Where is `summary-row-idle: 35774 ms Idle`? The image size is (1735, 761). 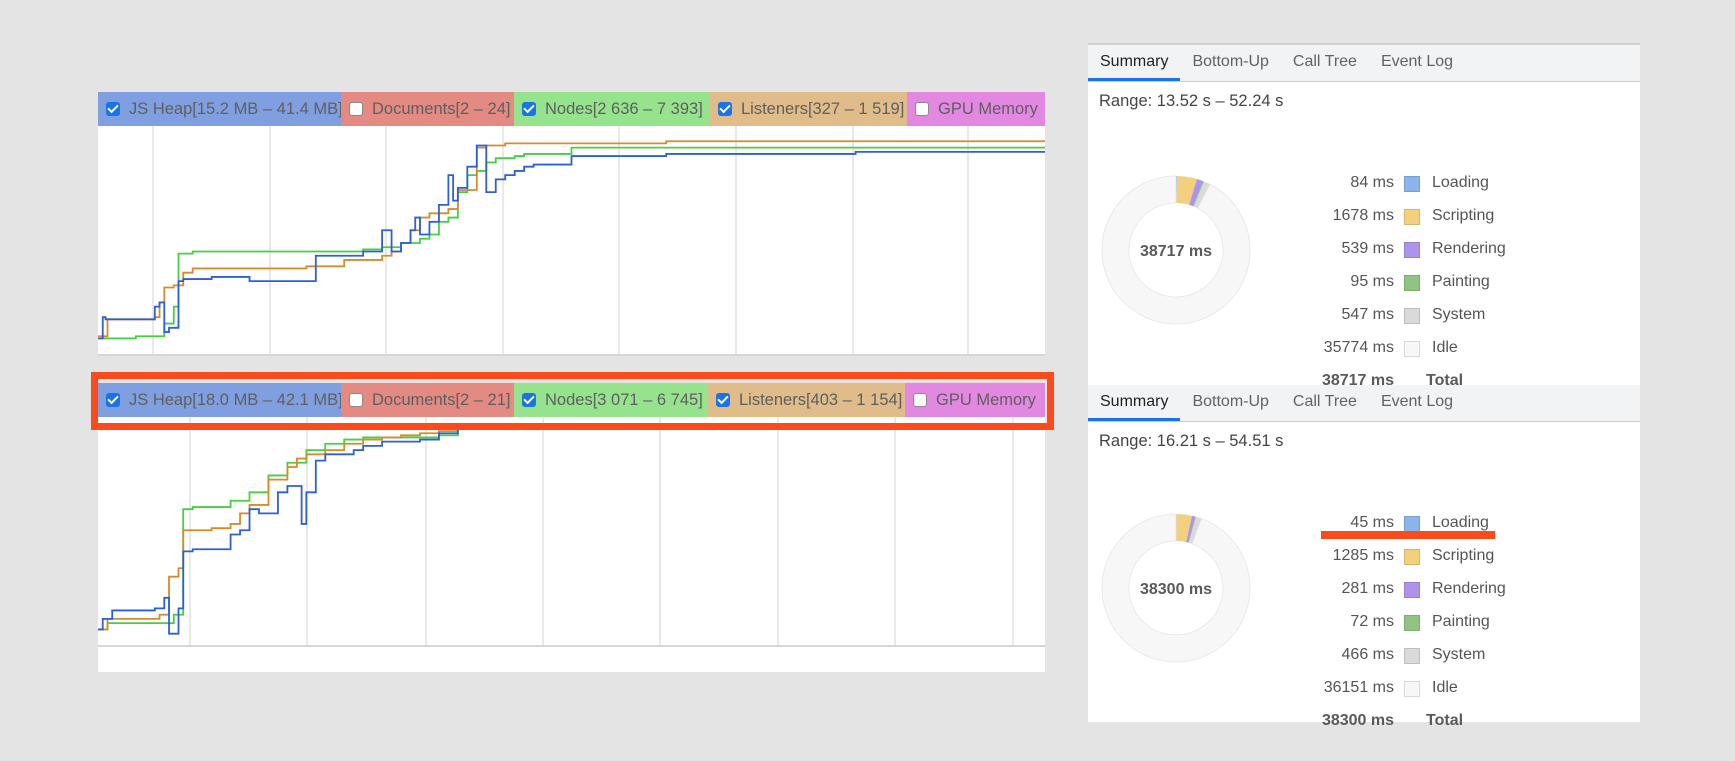
summary-row-idle: 35774 ms Idle is located at coordinates (1418, 350).